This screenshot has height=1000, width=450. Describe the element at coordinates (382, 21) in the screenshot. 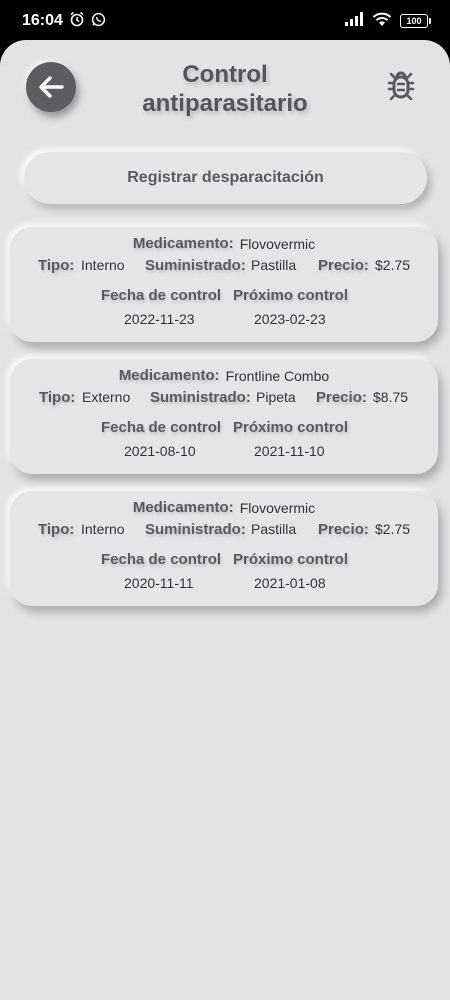

I see `wifi-icon` at that location.